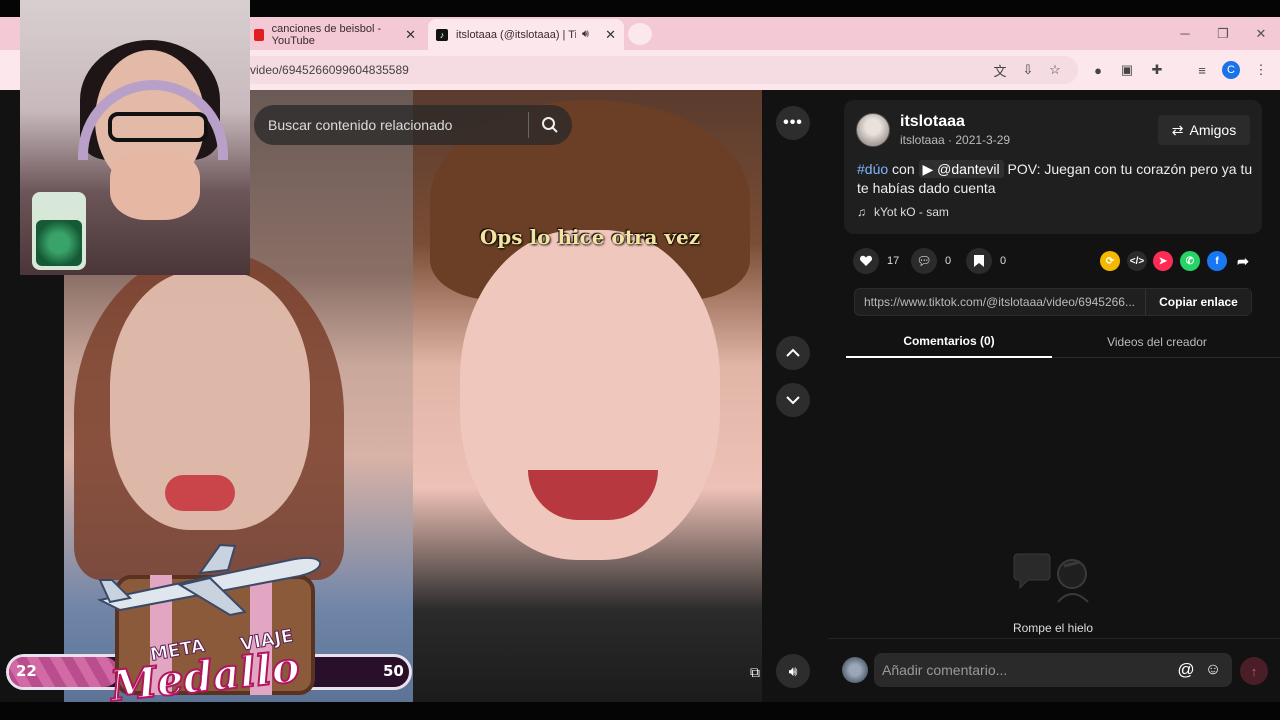 This screenshot has height=720, width=1280. What do you see at coordinates (1157, 70) in the screenshot?
I see `puzzle-icon: ✚` at bounding box center [1157, 70].